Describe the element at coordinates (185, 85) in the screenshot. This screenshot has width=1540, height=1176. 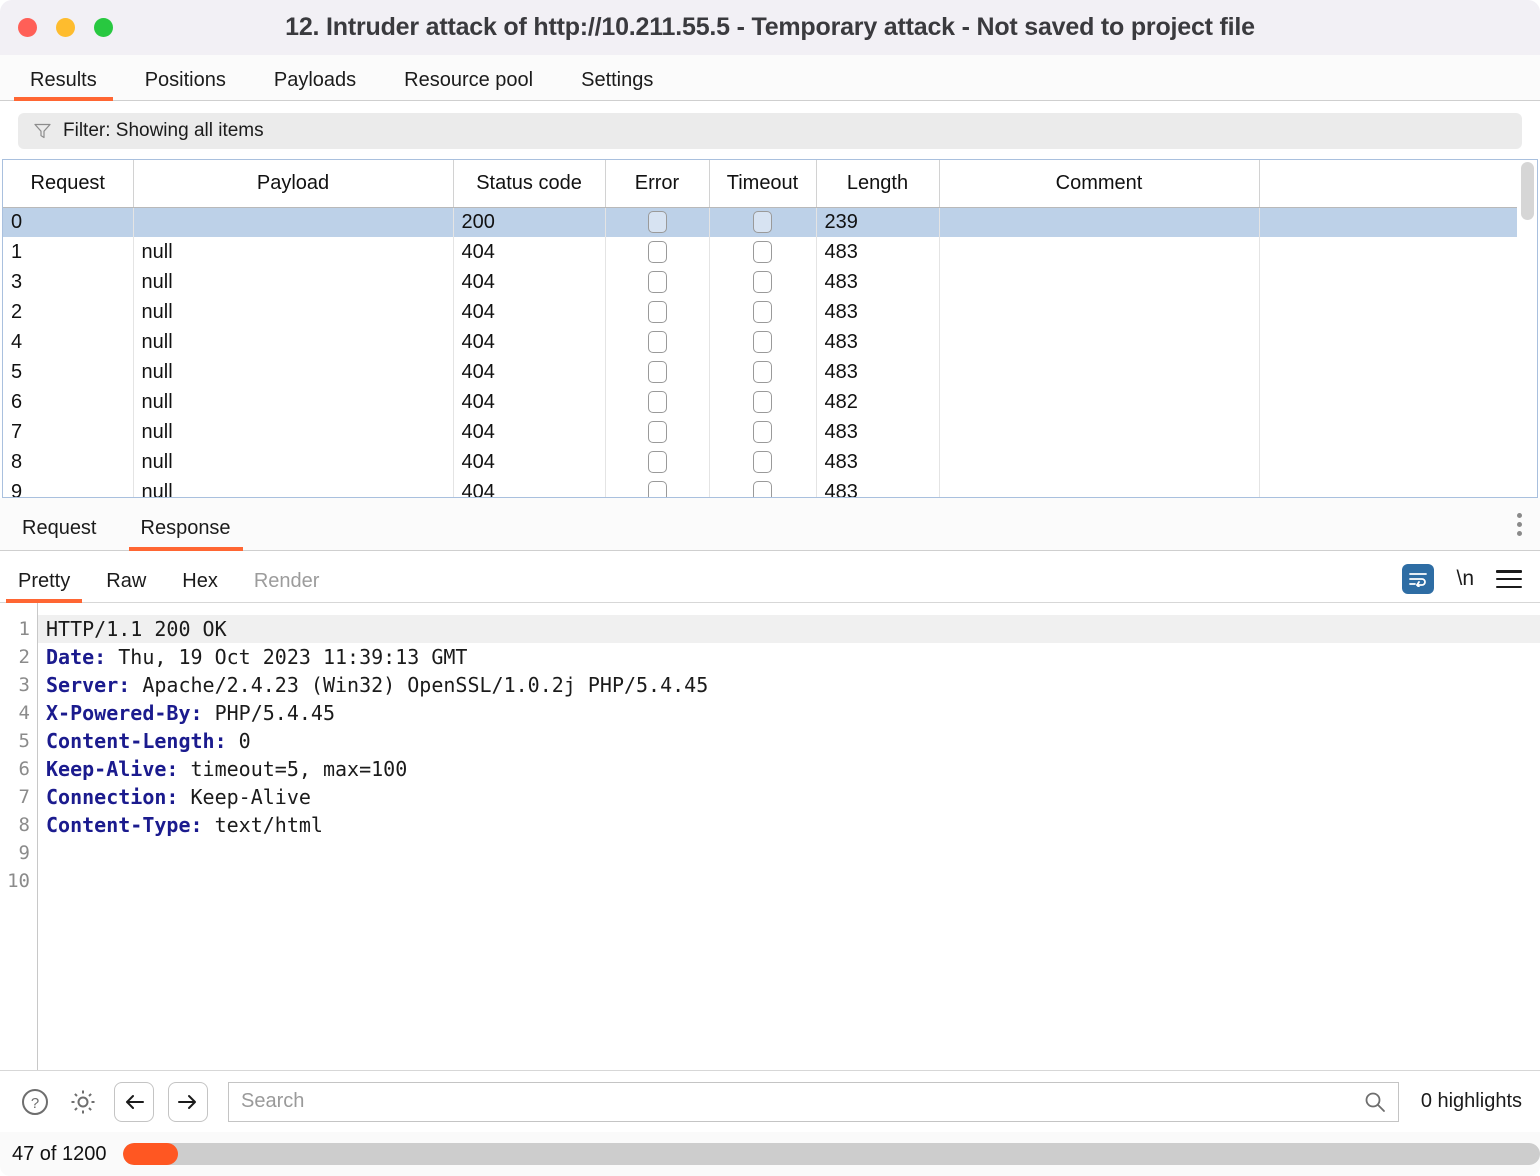
I see `tab-positions: Positions` at that location.